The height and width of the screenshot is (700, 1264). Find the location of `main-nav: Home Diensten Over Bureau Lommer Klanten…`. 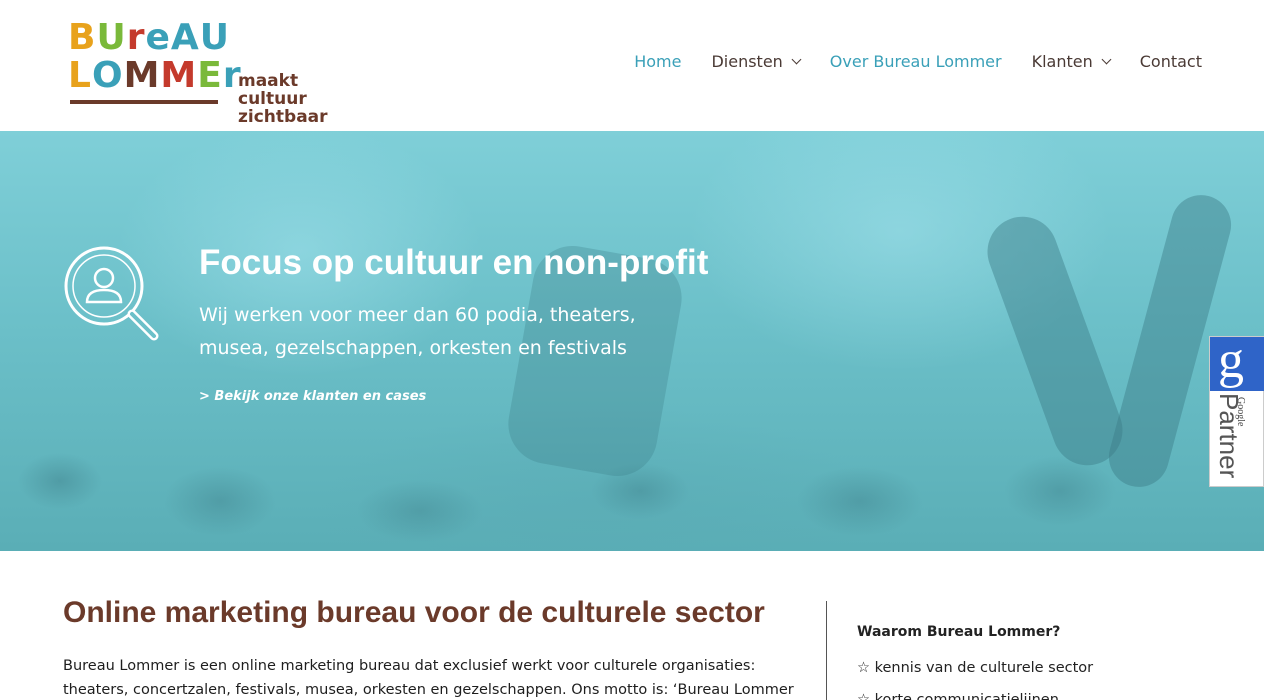

main-nav: Home Diensten Over Bureau Lommer Klanten… is located at coordinates (903, 61).